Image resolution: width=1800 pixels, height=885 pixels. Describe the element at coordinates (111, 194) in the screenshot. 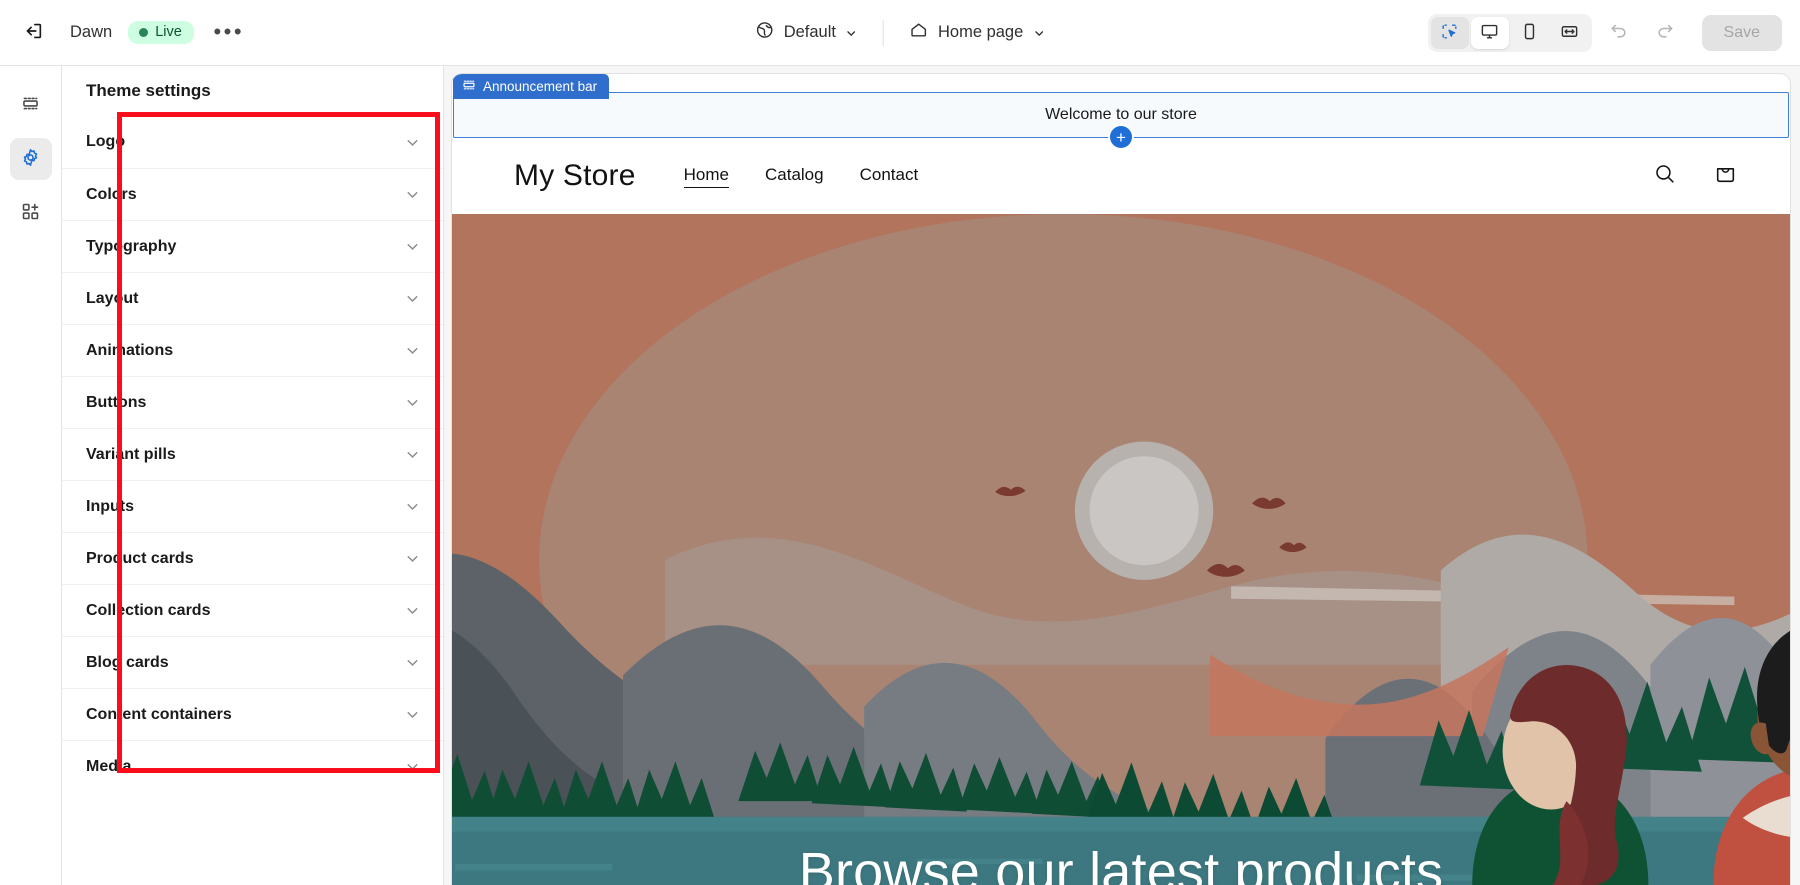

I see `setting-label: Colors` at that location.